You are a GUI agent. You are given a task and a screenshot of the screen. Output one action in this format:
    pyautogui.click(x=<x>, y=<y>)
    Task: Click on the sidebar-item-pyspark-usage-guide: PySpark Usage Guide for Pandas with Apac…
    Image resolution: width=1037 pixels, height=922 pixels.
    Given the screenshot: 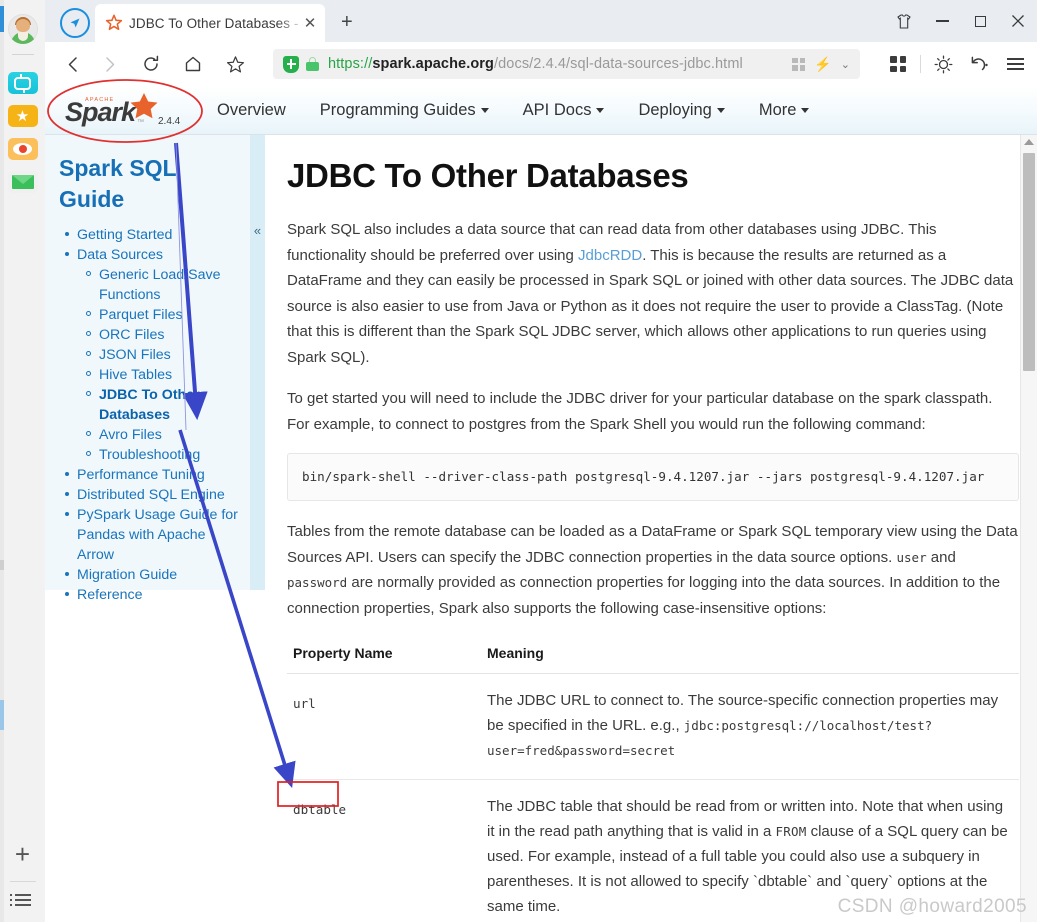 What is the action you would take?
    pyautogui.click(x=152, y=535)
    